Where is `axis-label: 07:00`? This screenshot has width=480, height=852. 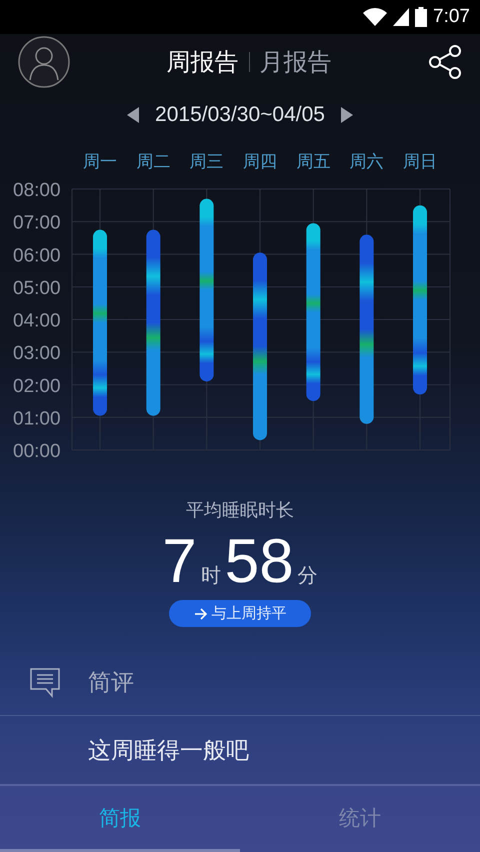
axis-label: 07:00 is located at coordinates (37, 223).